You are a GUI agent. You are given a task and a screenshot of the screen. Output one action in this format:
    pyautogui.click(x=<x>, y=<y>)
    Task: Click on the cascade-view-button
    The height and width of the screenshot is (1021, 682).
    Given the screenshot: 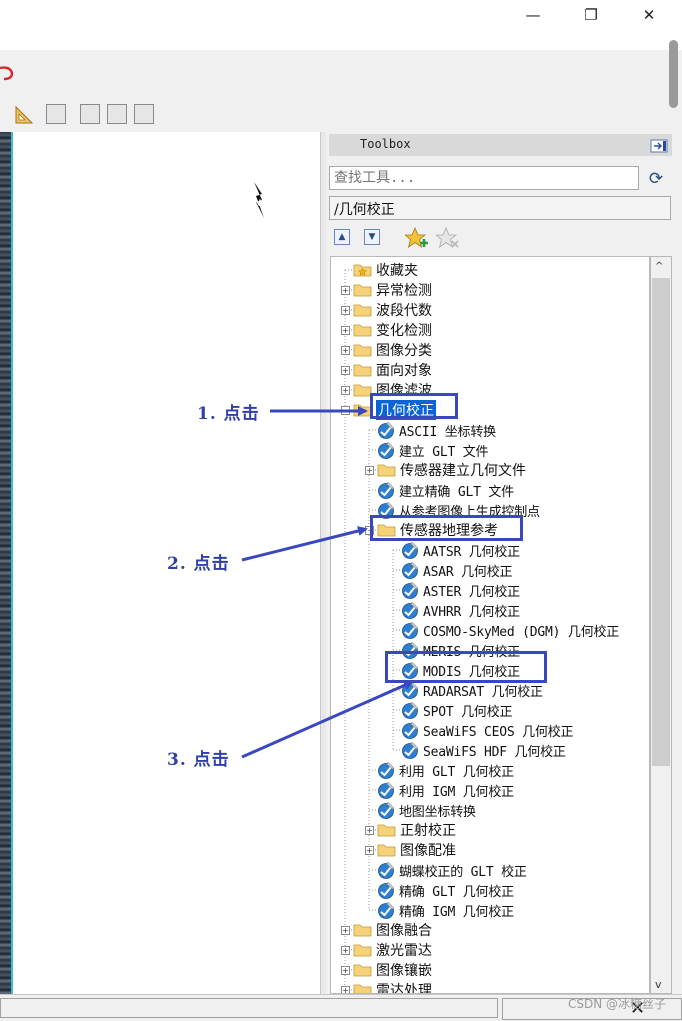 What is the action you would take?
    pyautogui.click(x=117, y=114)
    